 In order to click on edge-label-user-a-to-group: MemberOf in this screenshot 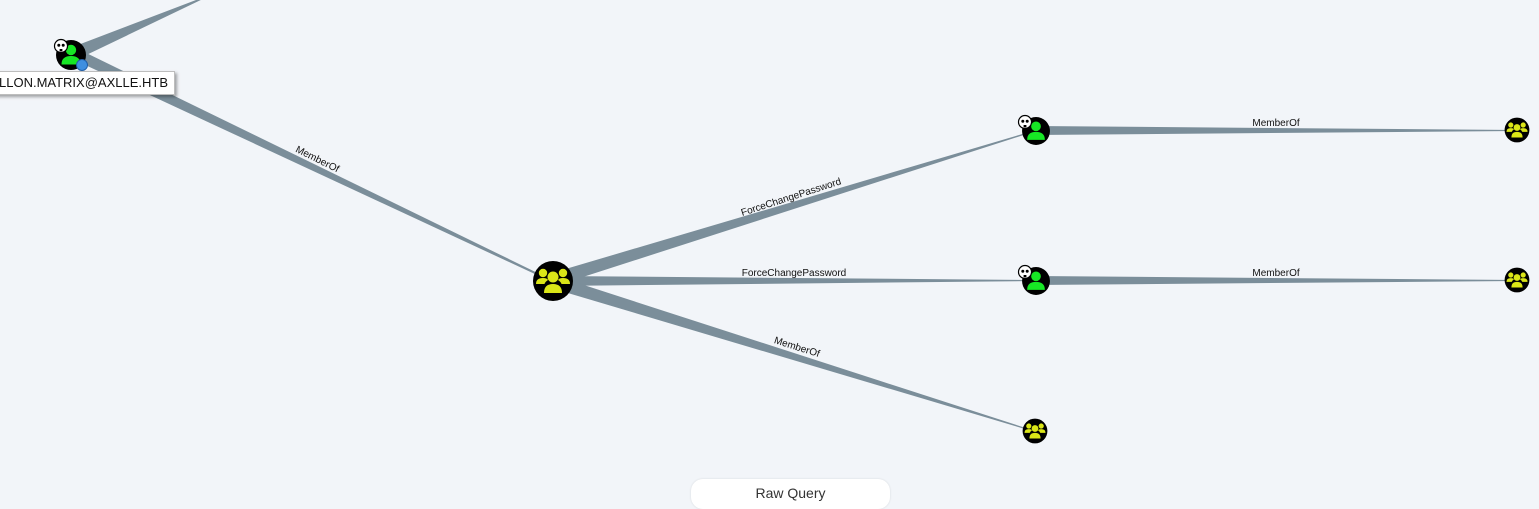, I will do `click(1275, 123)`.